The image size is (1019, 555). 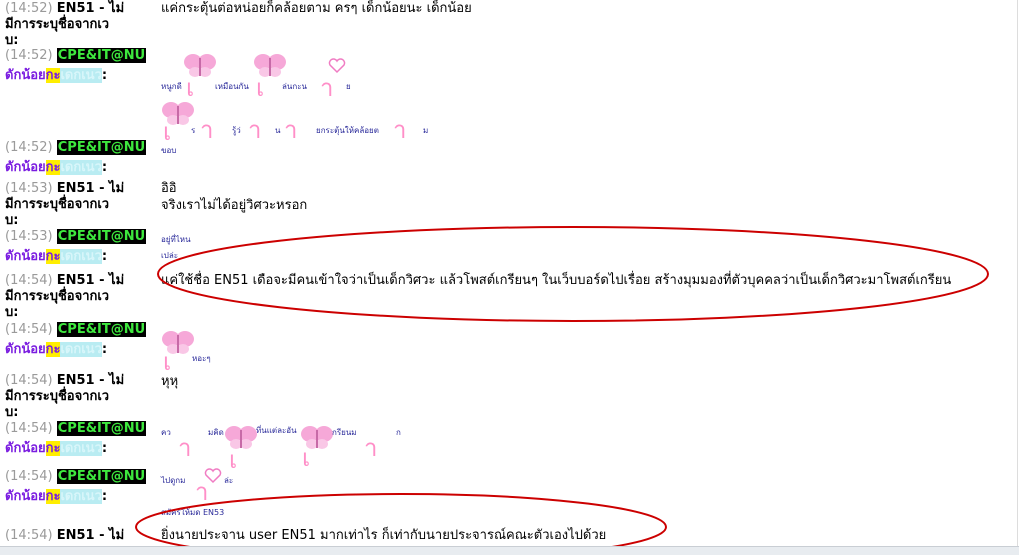 I want to click on window-edge, so click(x=1017, y=273).